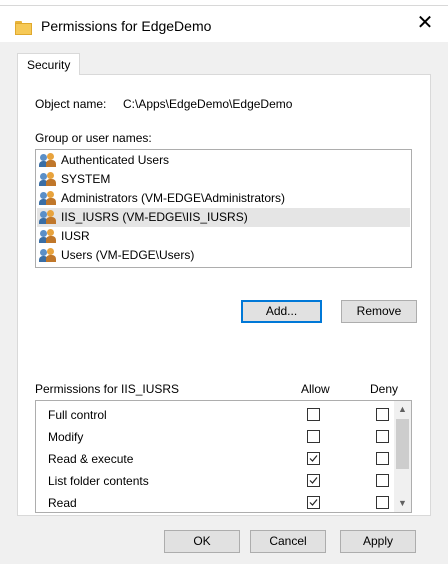 The width and height of the screenshot is (448, 564). Describe the element at coordinates (107, 389) in the screenshot. I see `permissions-header: Permissions for IIS_IUSRS` at that location.